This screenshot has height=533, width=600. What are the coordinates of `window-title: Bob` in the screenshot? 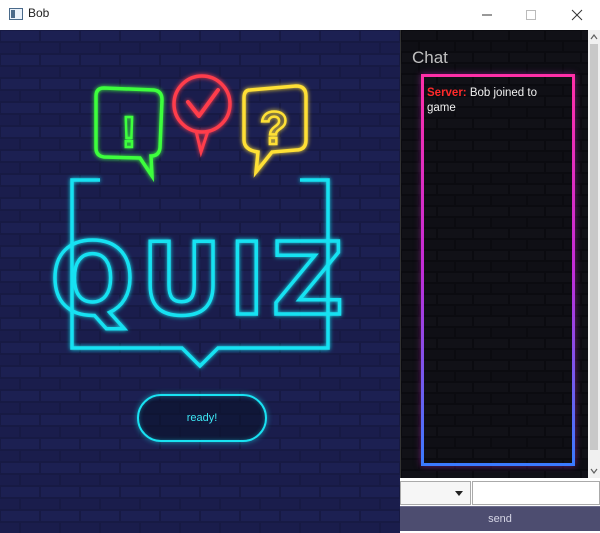 It's located at (39, 13).